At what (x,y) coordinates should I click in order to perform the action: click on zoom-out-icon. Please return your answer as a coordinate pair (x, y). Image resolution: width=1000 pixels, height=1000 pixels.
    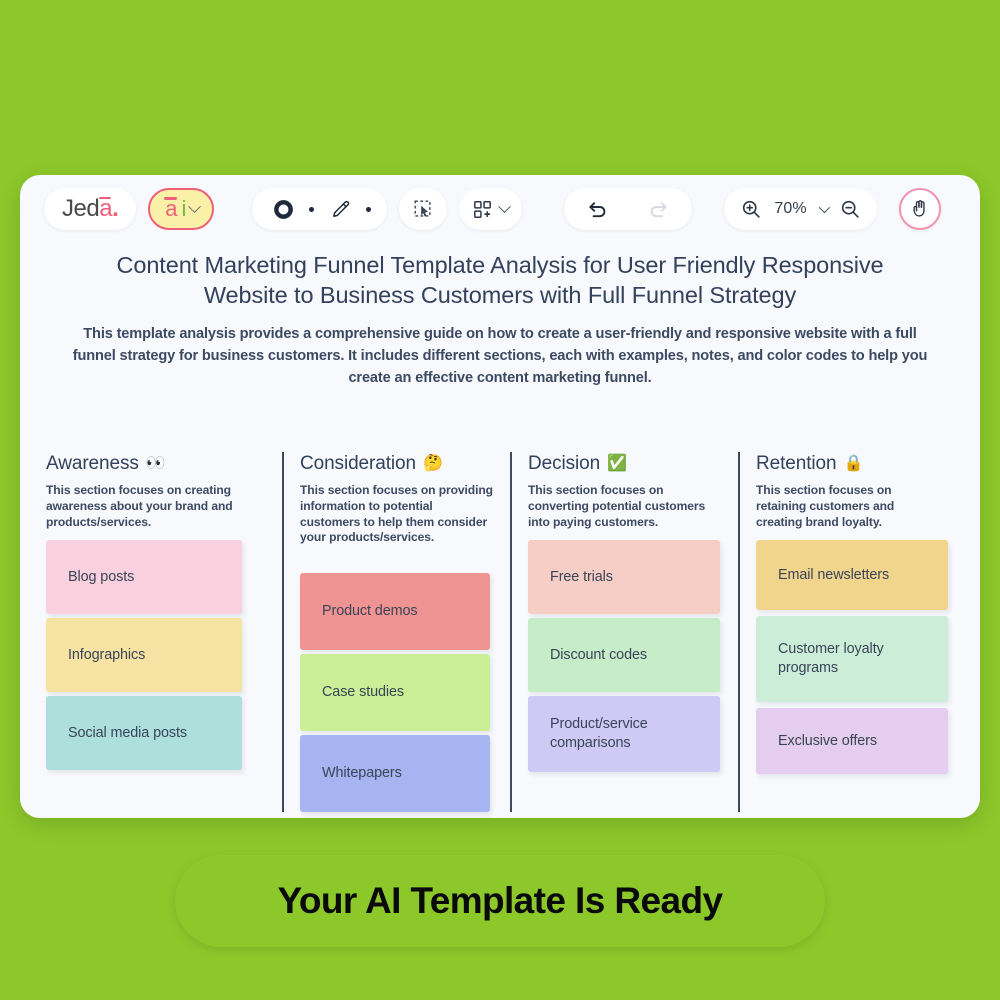
    Looking at the image, I should click on (850, 209).